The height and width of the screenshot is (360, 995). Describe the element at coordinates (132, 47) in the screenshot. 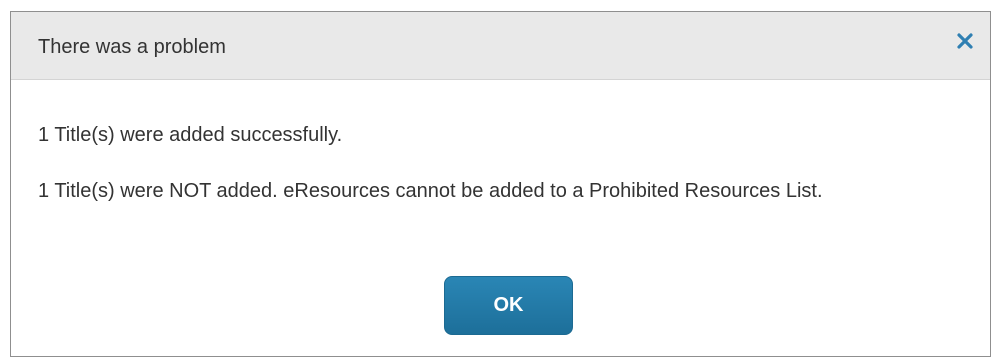

I see `dialog-title: There was a problem` at that location.